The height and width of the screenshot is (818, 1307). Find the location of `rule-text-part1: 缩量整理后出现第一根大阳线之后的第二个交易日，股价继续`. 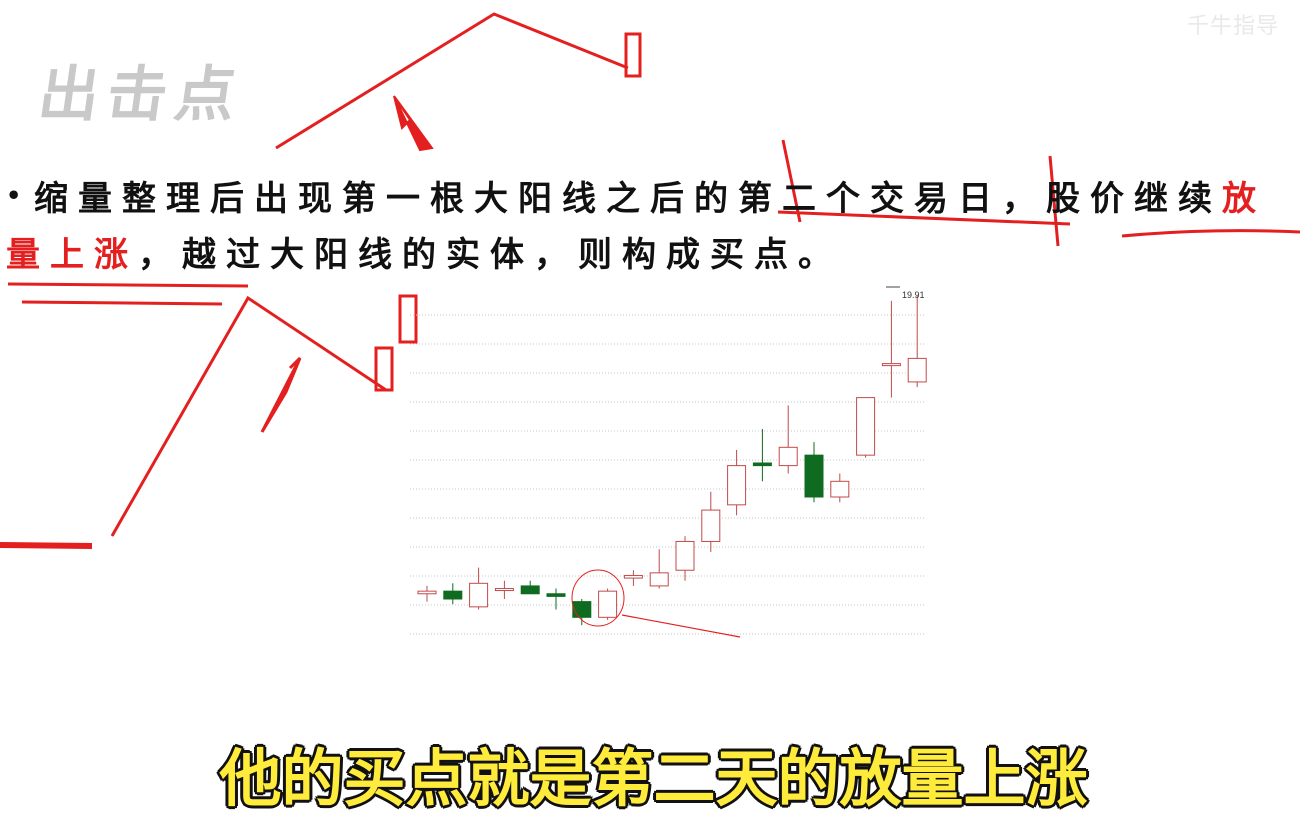

rule-text-part1: 缩量整理后出现第一根大阳线之后的第二个交易日，股价继续 is located at coordinates (628, 199).